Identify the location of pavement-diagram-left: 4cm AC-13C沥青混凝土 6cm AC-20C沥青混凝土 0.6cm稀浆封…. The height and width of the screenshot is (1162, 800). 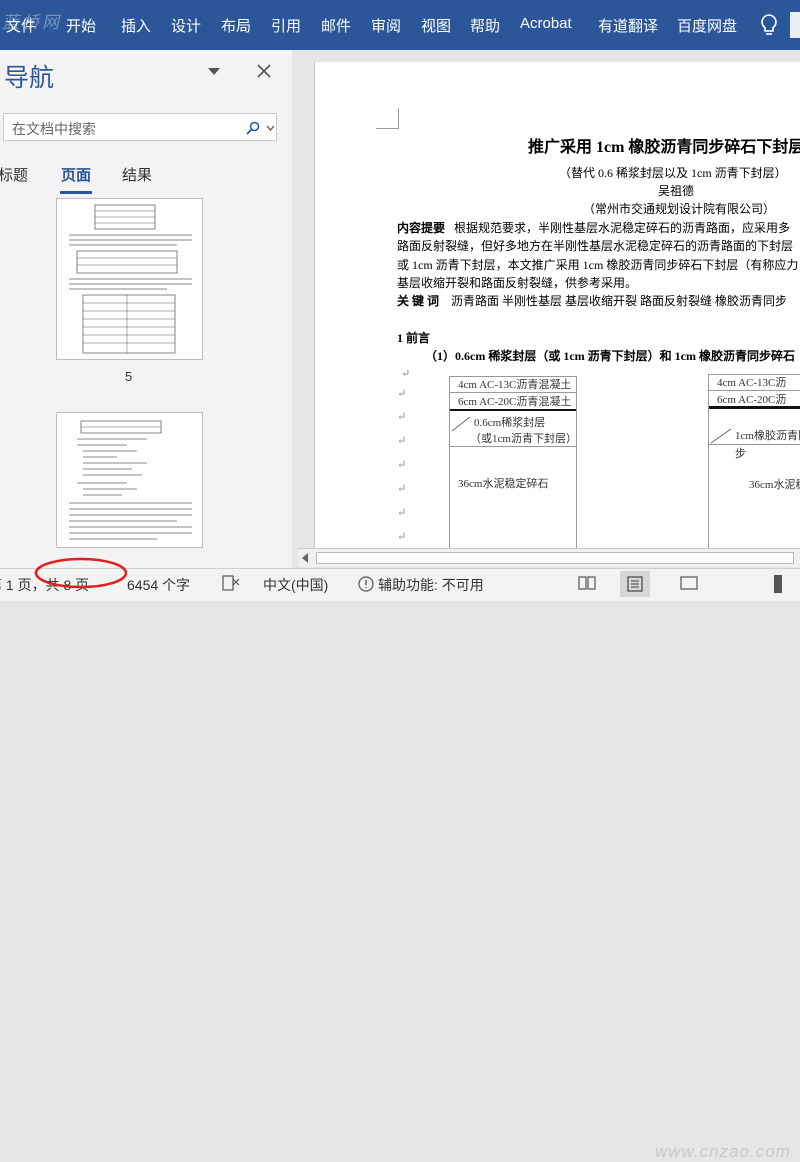
(513, 462).